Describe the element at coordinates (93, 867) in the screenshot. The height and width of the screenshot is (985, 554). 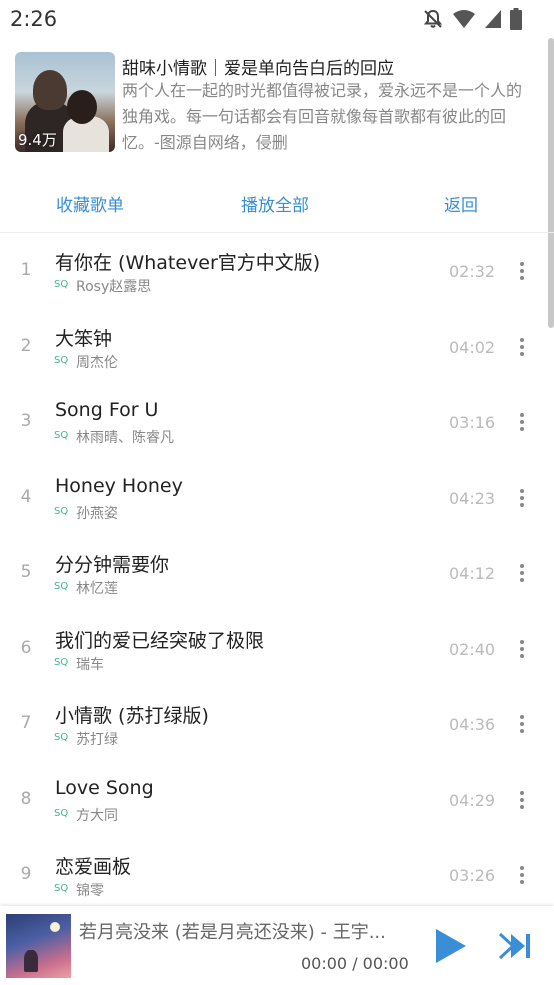
I see `song-title: 恋爱画板` at that location.